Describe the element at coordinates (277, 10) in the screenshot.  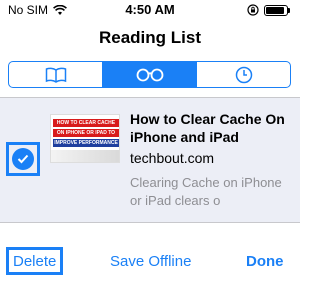
I see `battery-icon` at that location.